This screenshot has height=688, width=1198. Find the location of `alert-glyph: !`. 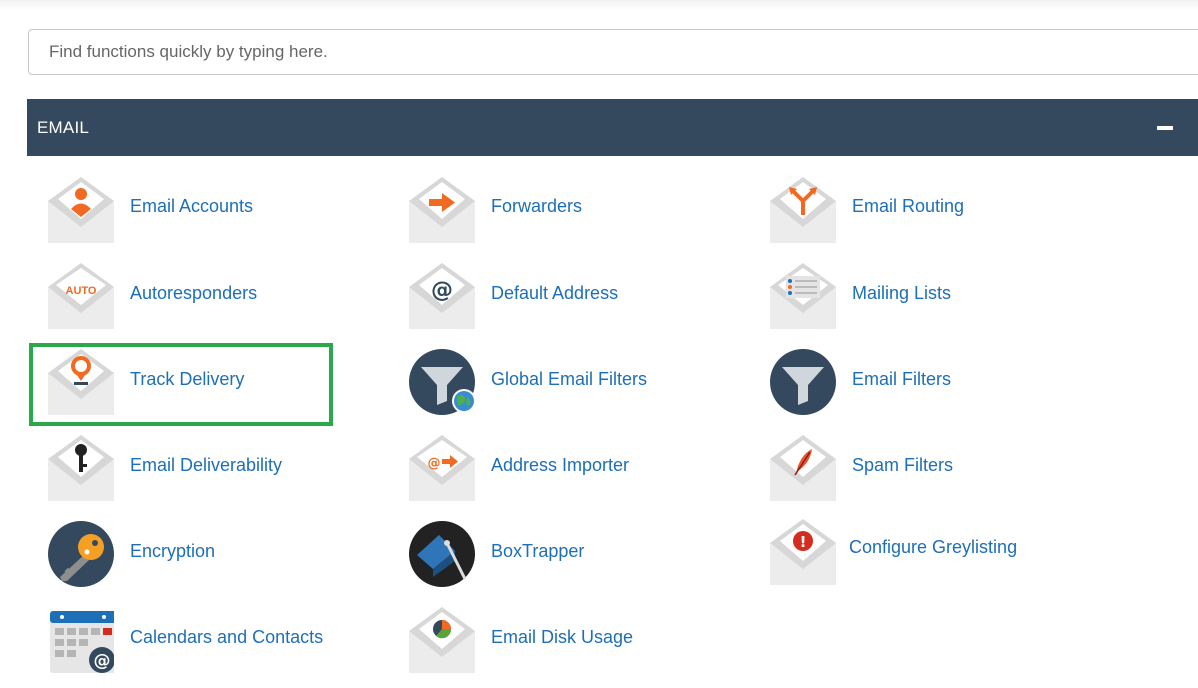

alert-glyph: ! is located at coordinates (803, 542).